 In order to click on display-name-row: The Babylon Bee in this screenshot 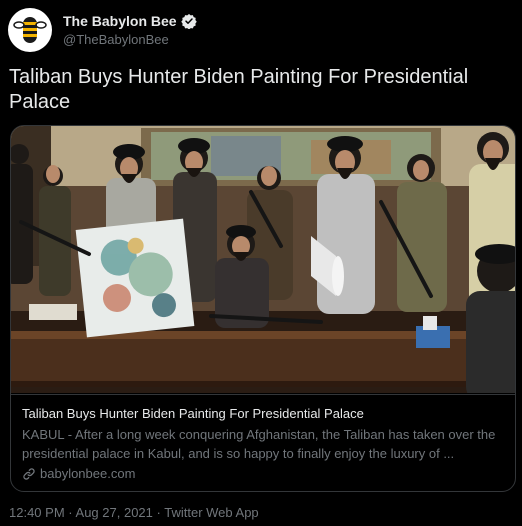, I will do `click(130, 21)`.